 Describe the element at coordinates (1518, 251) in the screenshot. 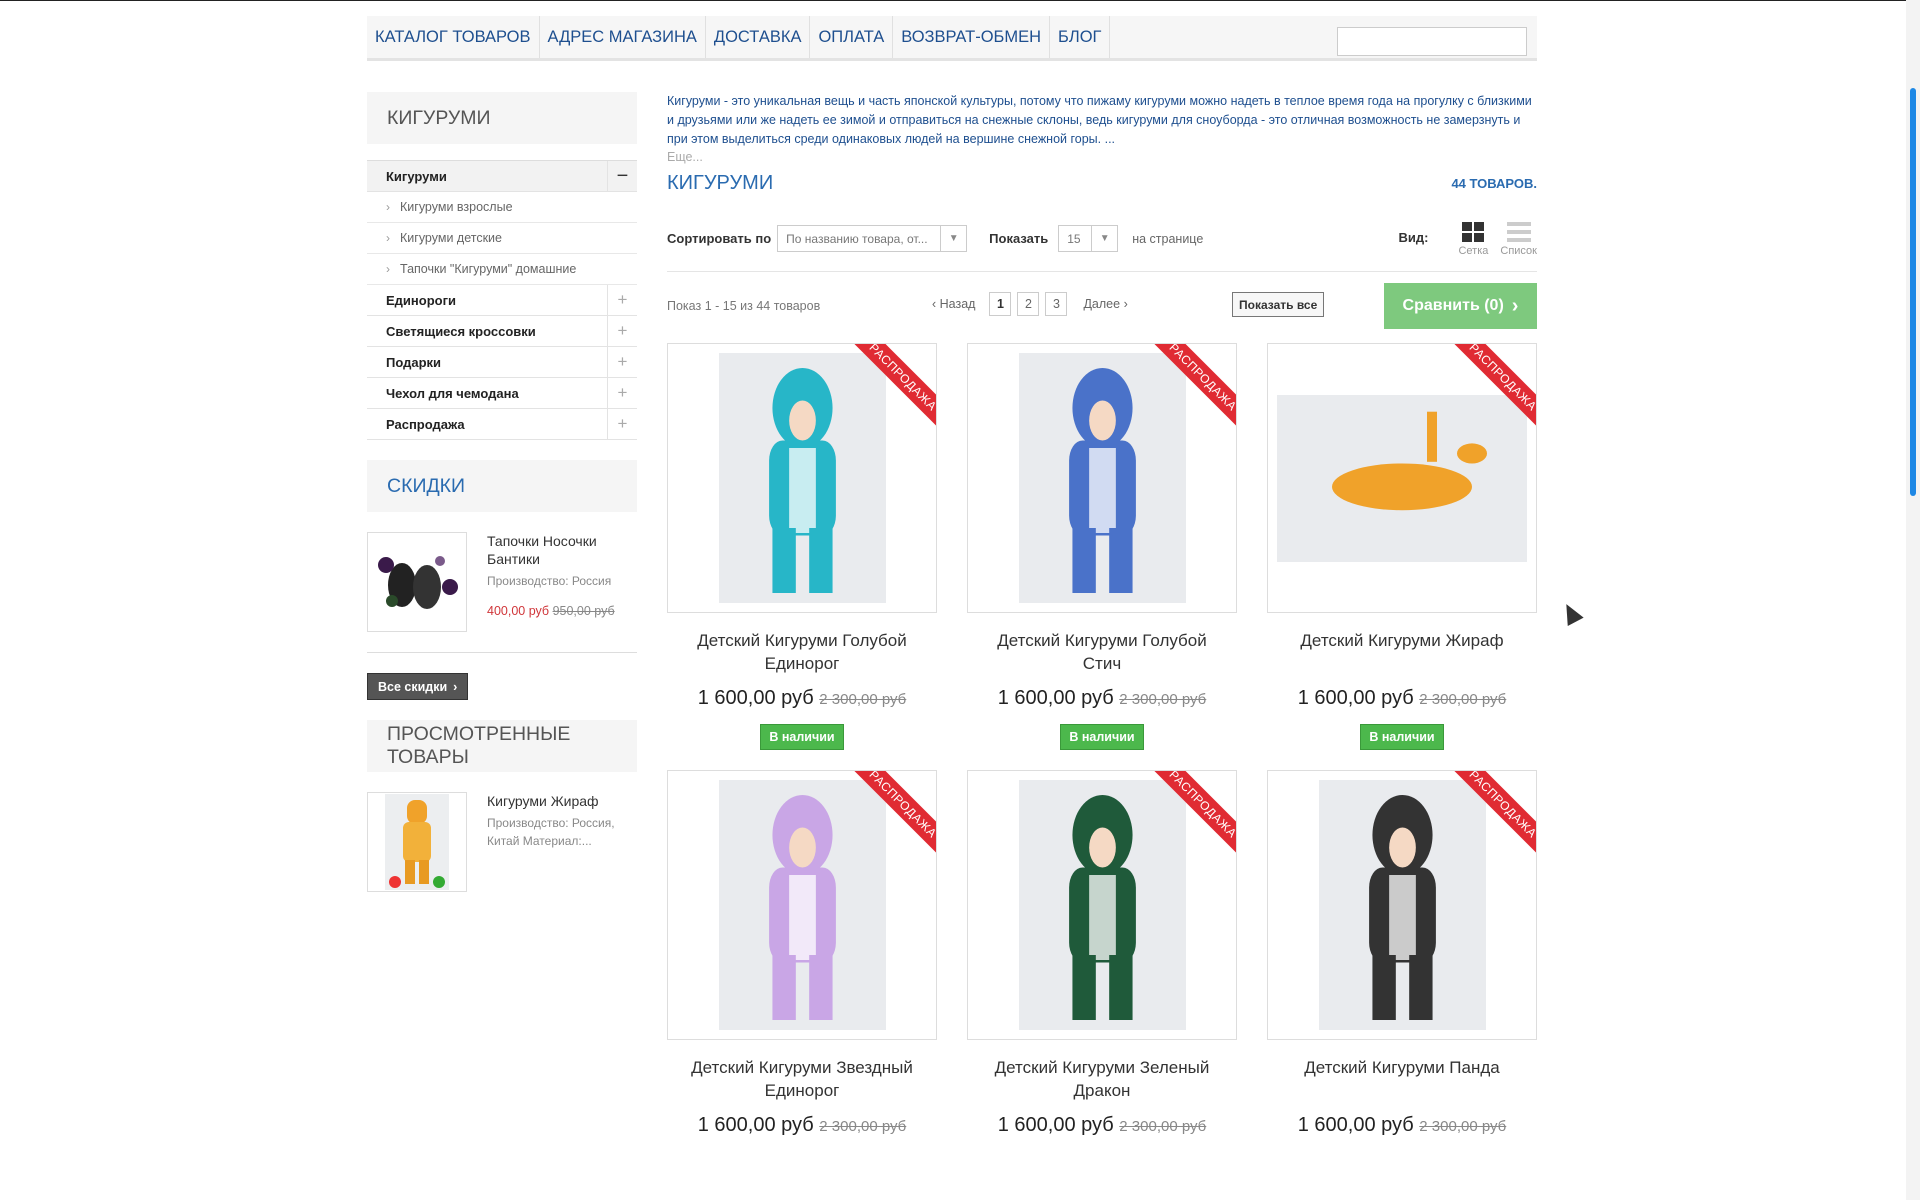

I see `view-list-label: Список` at that location.